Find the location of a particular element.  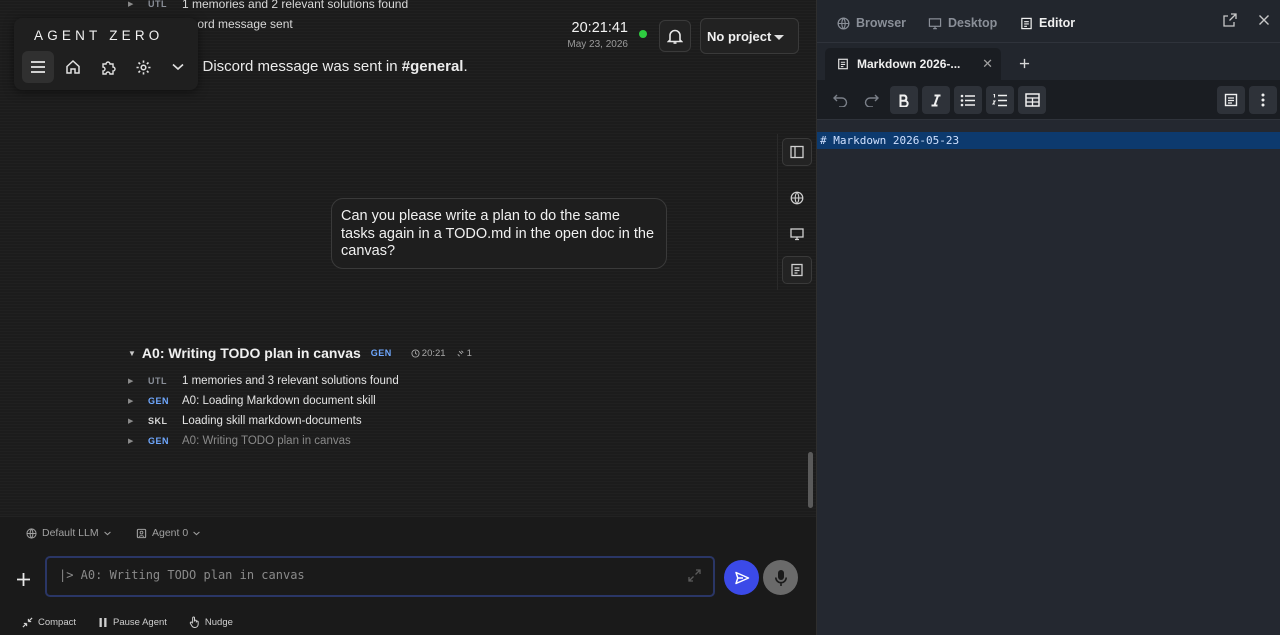

llm-label: Default LLM is located at coordinates (70, 533).